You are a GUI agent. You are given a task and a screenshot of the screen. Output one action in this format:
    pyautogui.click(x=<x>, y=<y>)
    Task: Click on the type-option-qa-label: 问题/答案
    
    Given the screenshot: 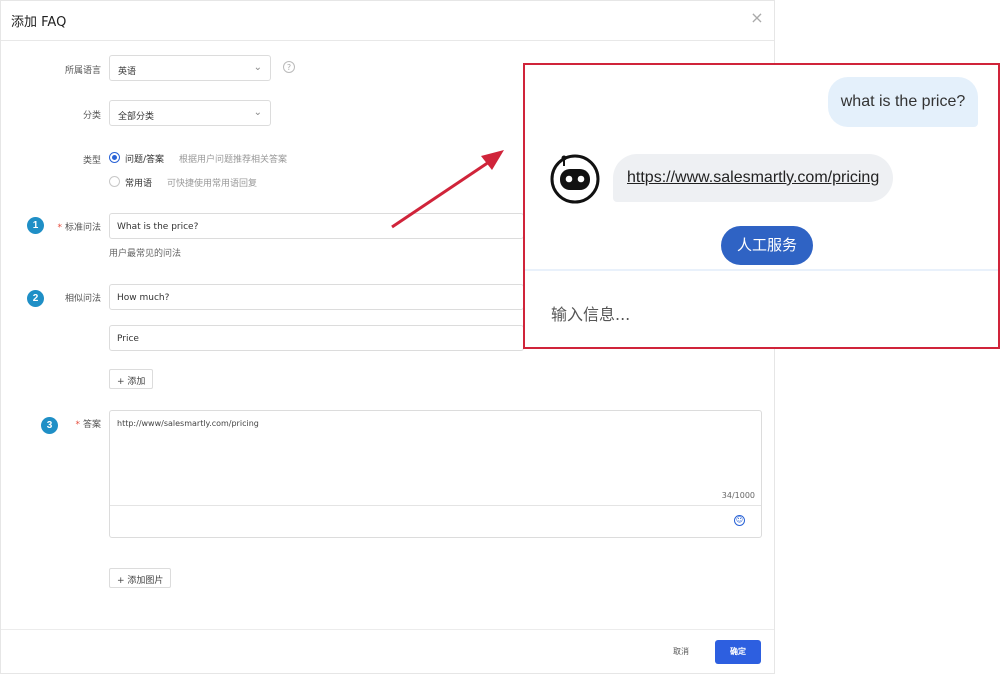 What is the action you would take?
    pyautogui.click(x=145, y=160)
    